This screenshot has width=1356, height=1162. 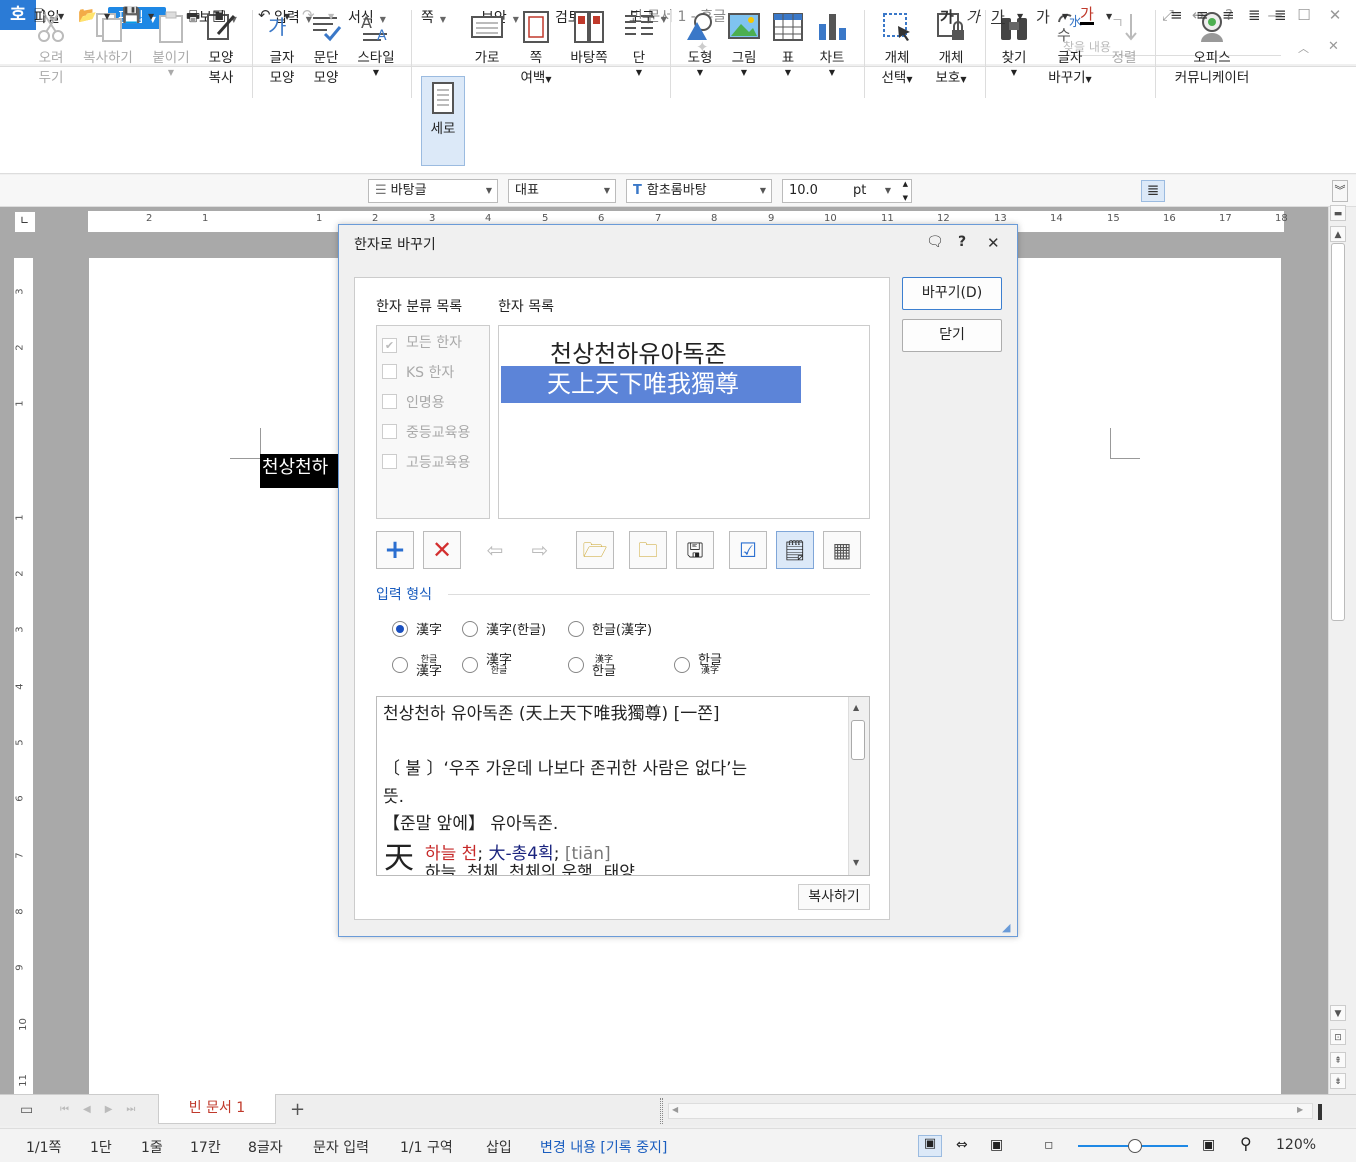 What do you see at coordinates (26, 1110) in the screenshot?
I see `tab-list-icon: ▭` at bounding box center [26, 1110].